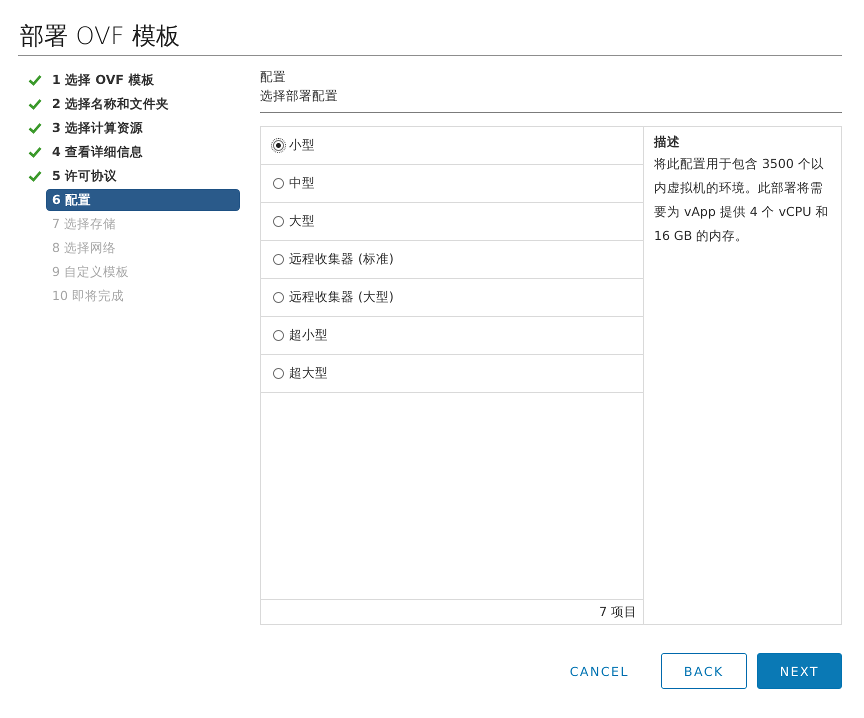 The width and height of the screenshot is (864, 718). I want to click on option-row: 中型, so click(452, 184).